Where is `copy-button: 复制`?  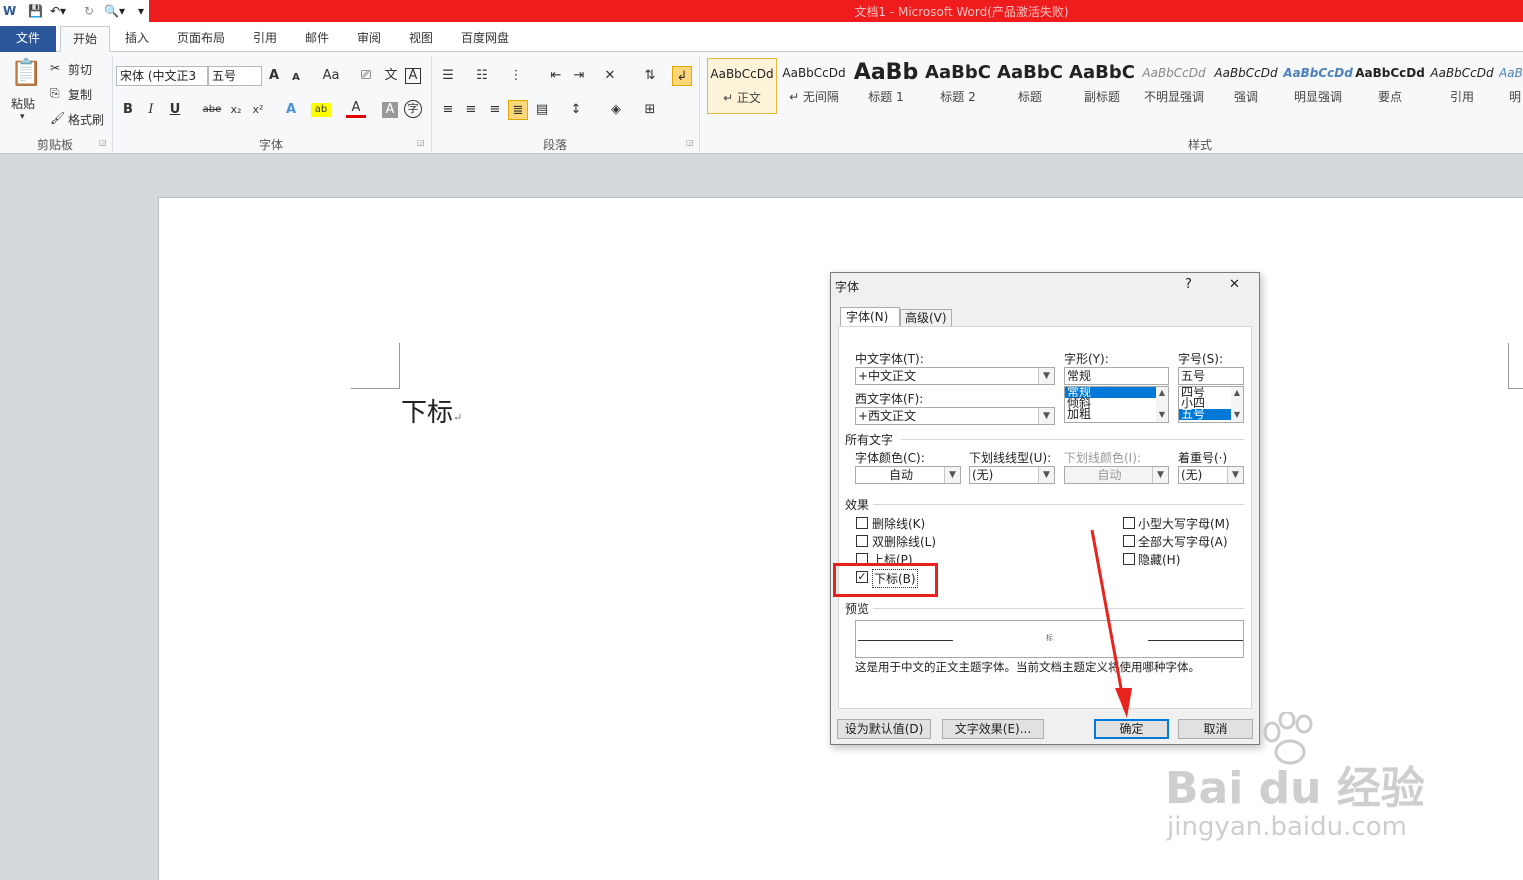
copy-button: 复制 is located at coordinates (80, 94).